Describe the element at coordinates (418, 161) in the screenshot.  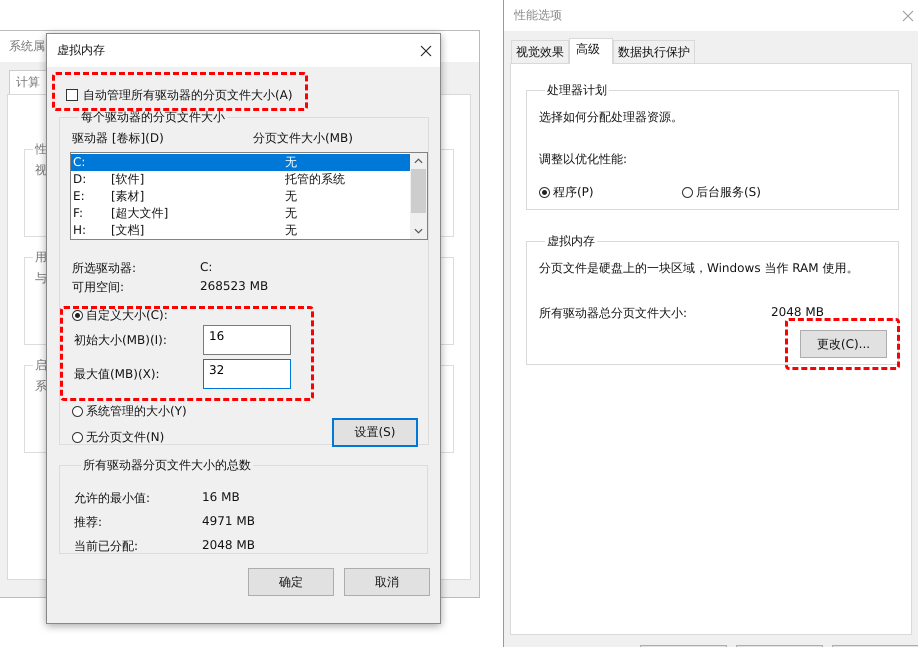
I see `scroll-up-icon` at that location.